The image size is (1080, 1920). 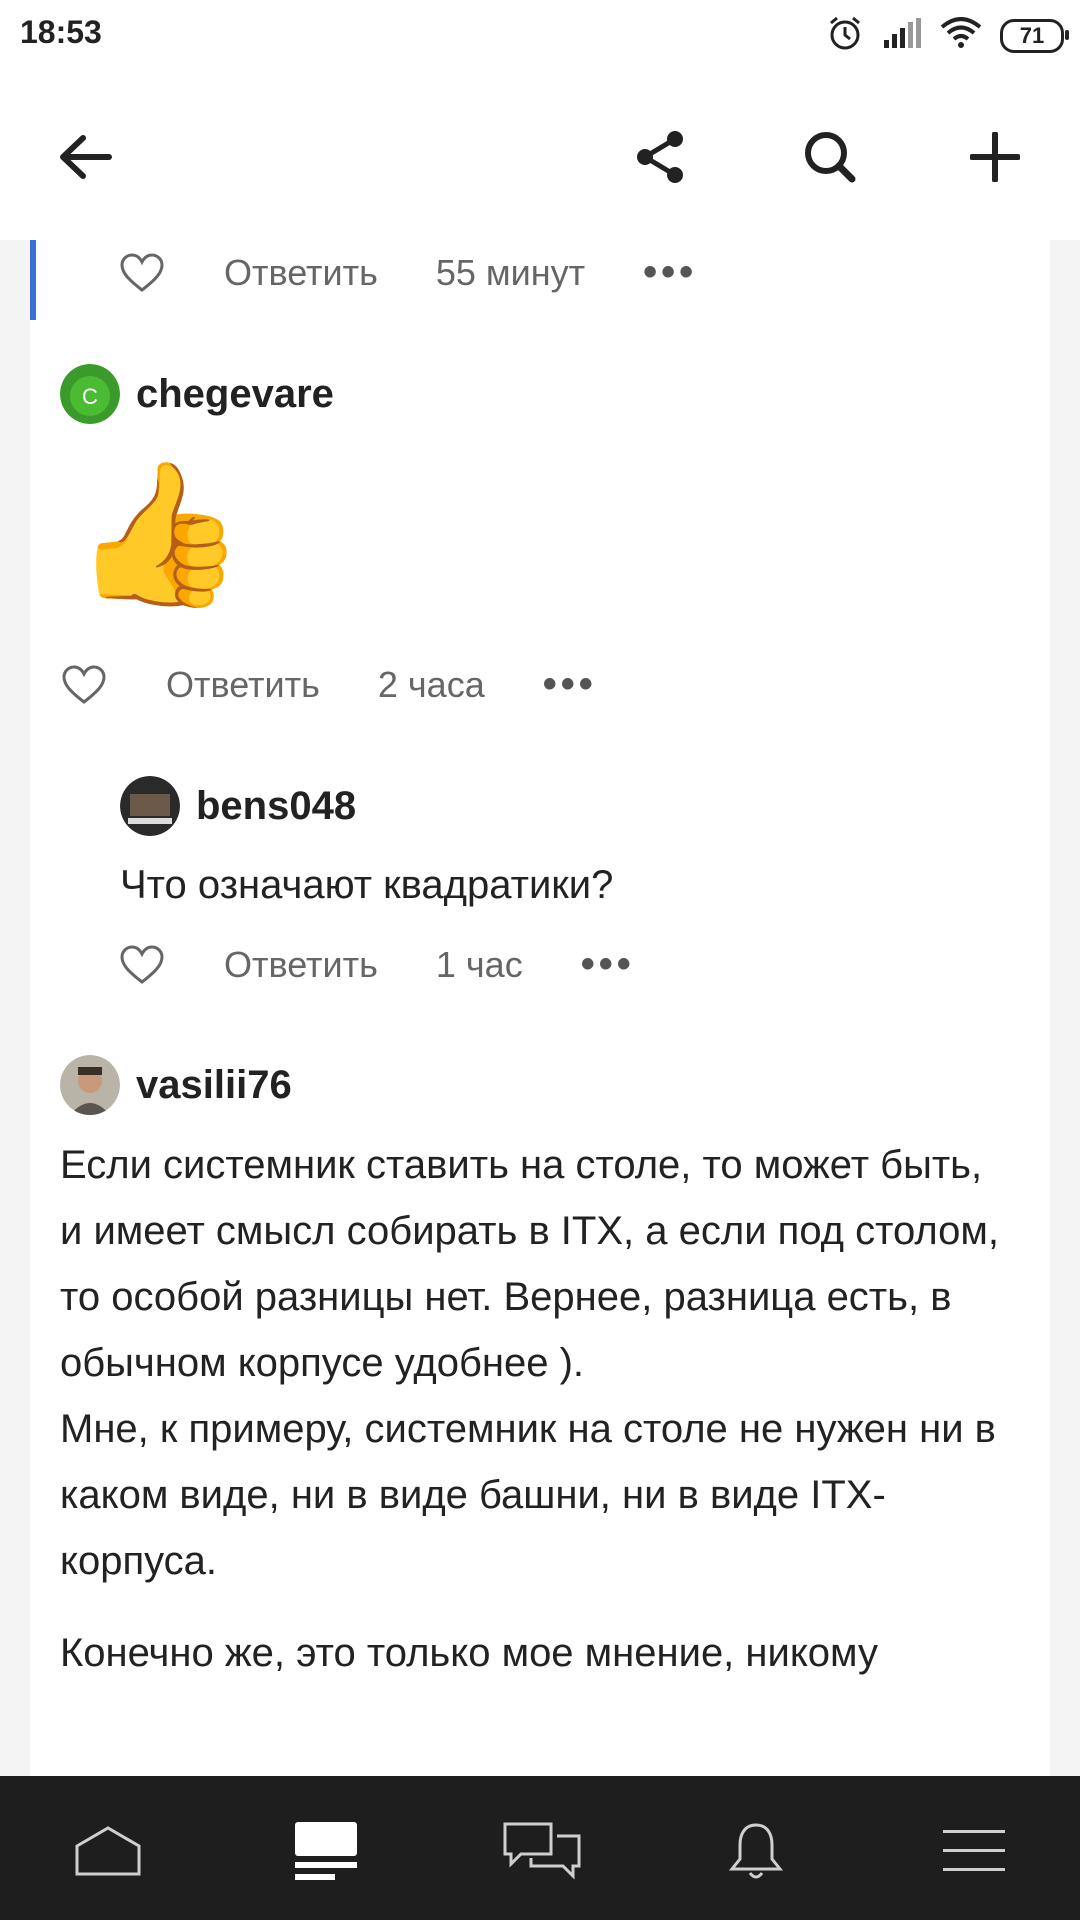 I want to click on feed-icon, so click(x=326, y=1851).